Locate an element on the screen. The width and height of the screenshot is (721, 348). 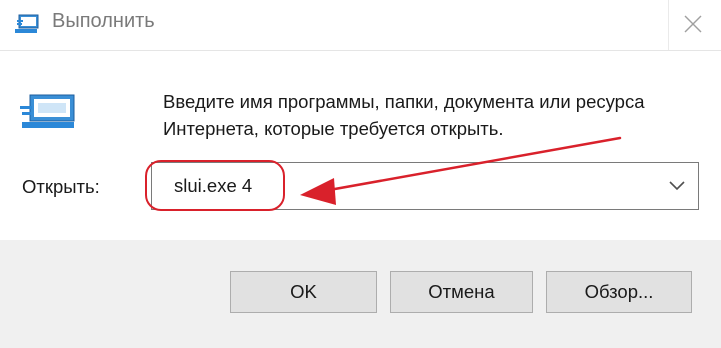
close-button is located at coordinates (693, 25).